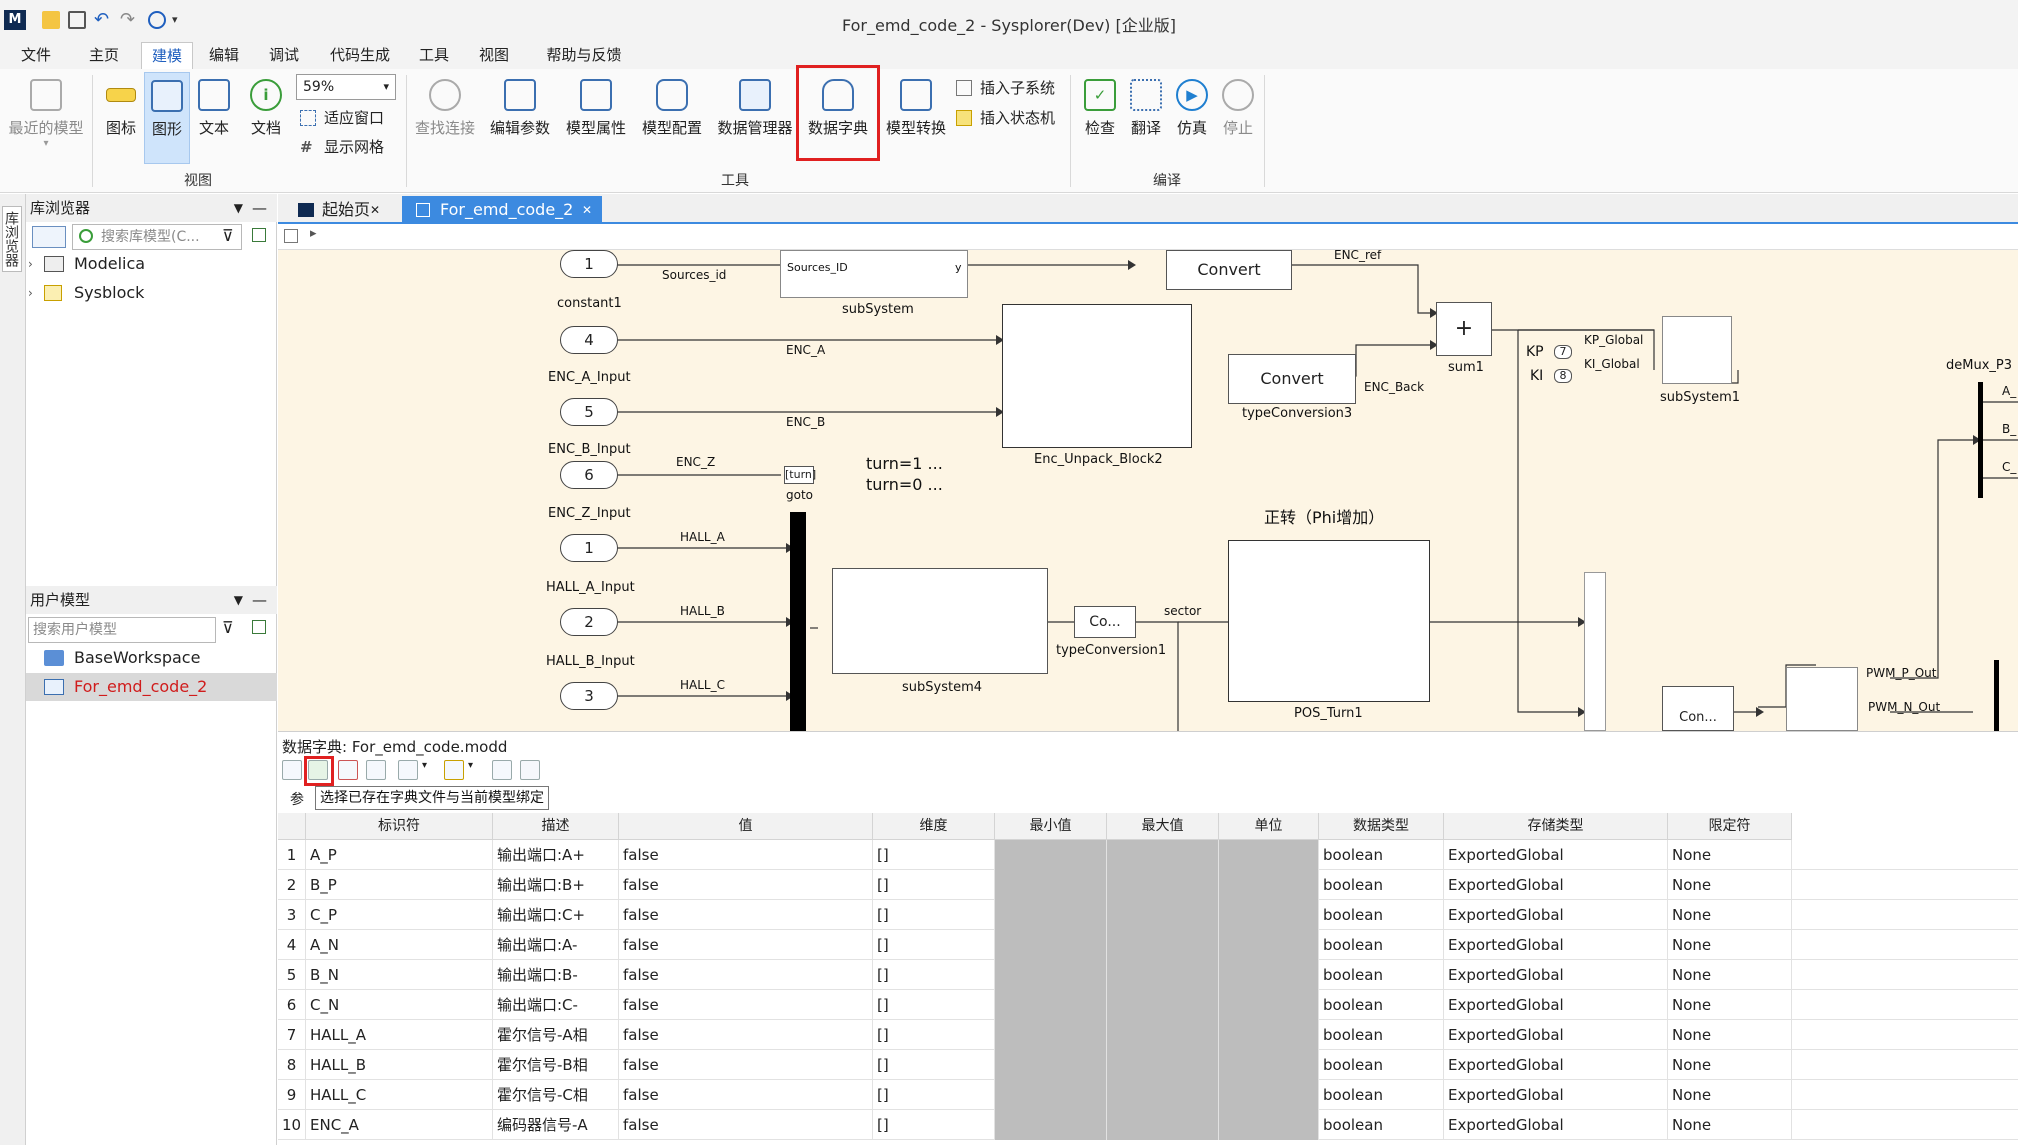 The image size is (2018, 1145). What do you see at coordinates (399, 855) in the screenshot?
I see `identifier-cell: A_P` at bounding box center [399, 855].